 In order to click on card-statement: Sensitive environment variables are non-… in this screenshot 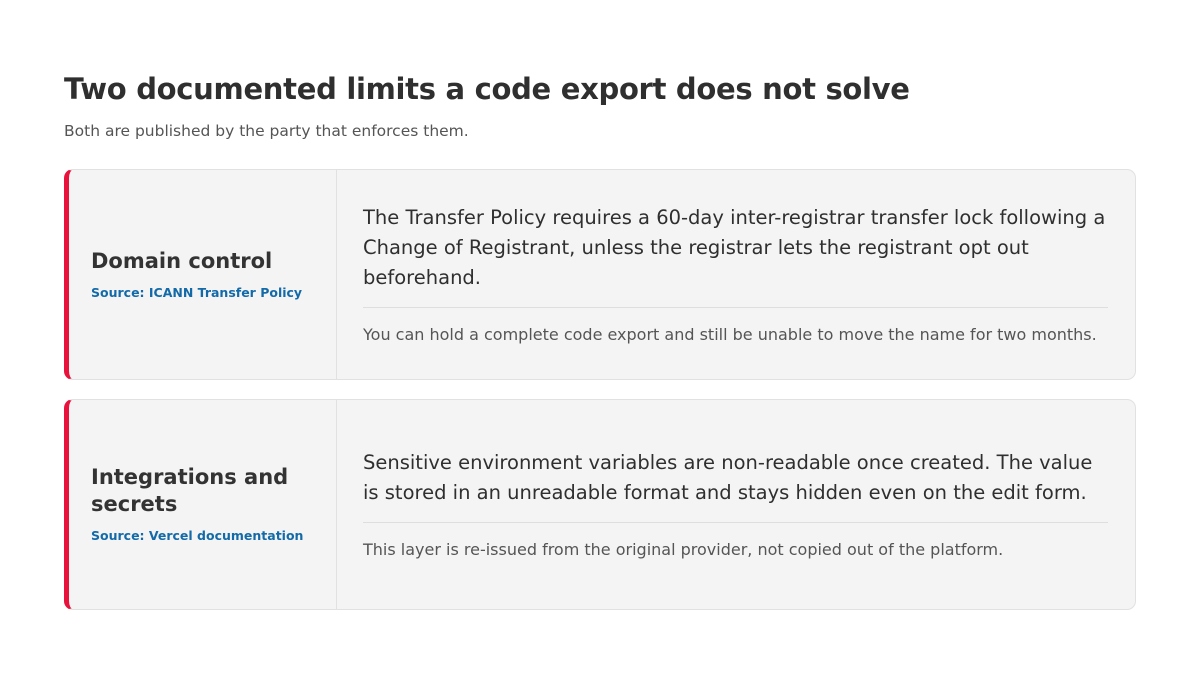, I will do `click(728, 477)`.